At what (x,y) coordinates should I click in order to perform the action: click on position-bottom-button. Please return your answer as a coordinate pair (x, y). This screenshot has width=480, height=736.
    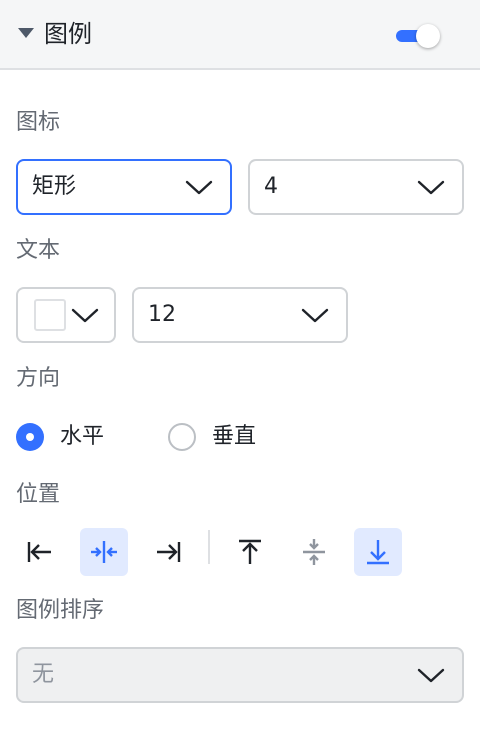
    Looking at the image, I should click on (378, 552).